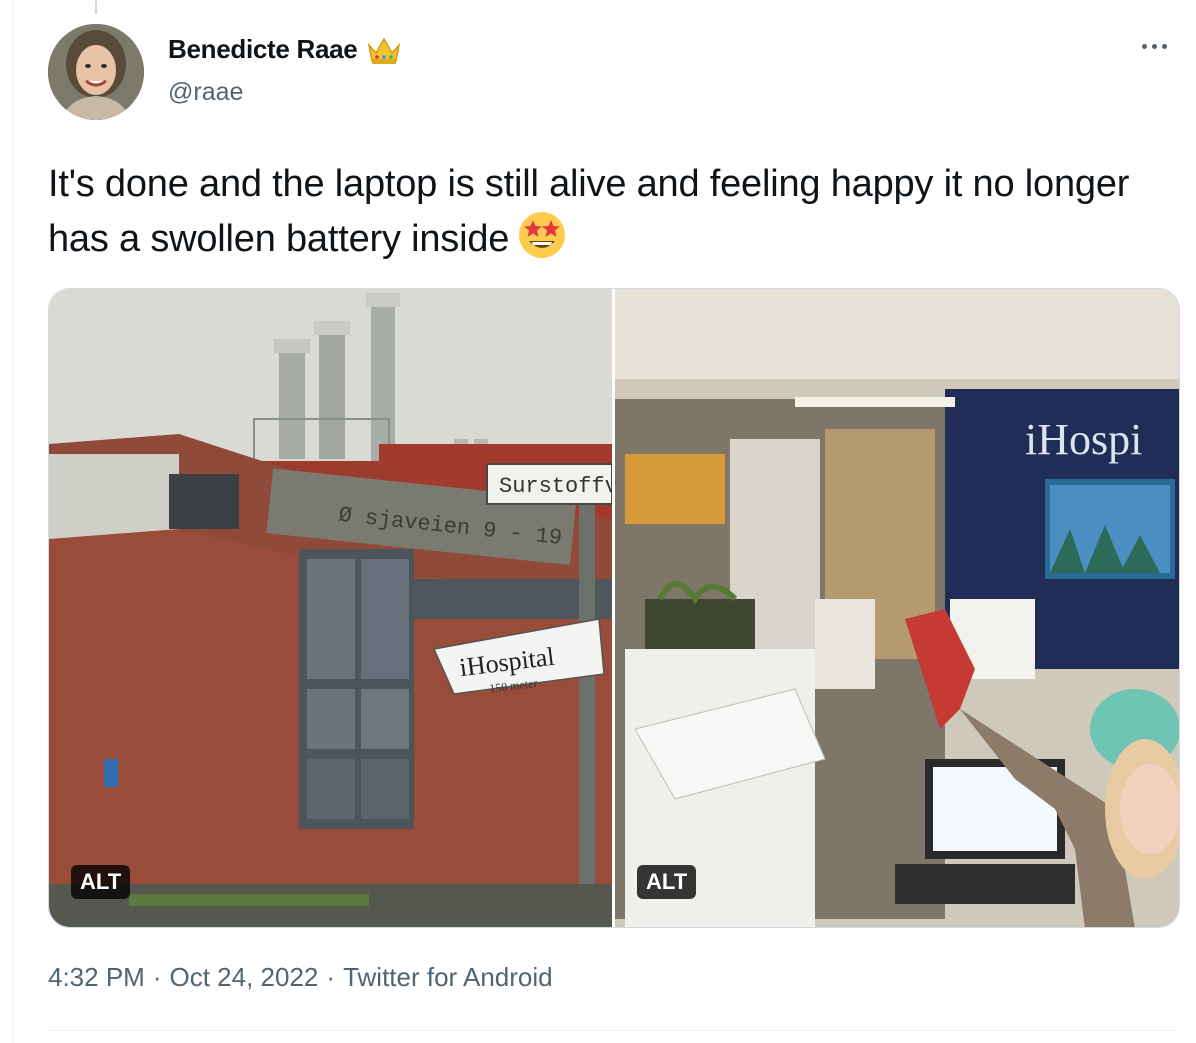 The height and width of the screenshot is (1043, 1196). What do you see at coordinates (244, 977) in the screenshot?
I see `tweet-date: Oct 24, 2022` at bounding box center [244, 977].